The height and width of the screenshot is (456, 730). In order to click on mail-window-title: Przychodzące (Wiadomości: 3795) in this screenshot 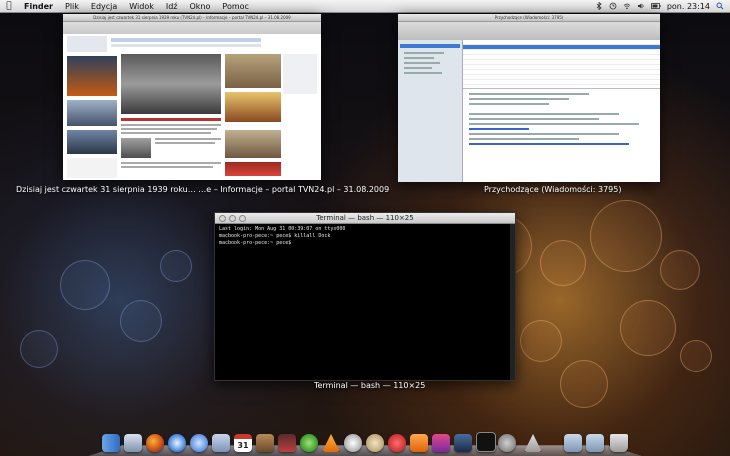, I will do `click(529, 18)`.